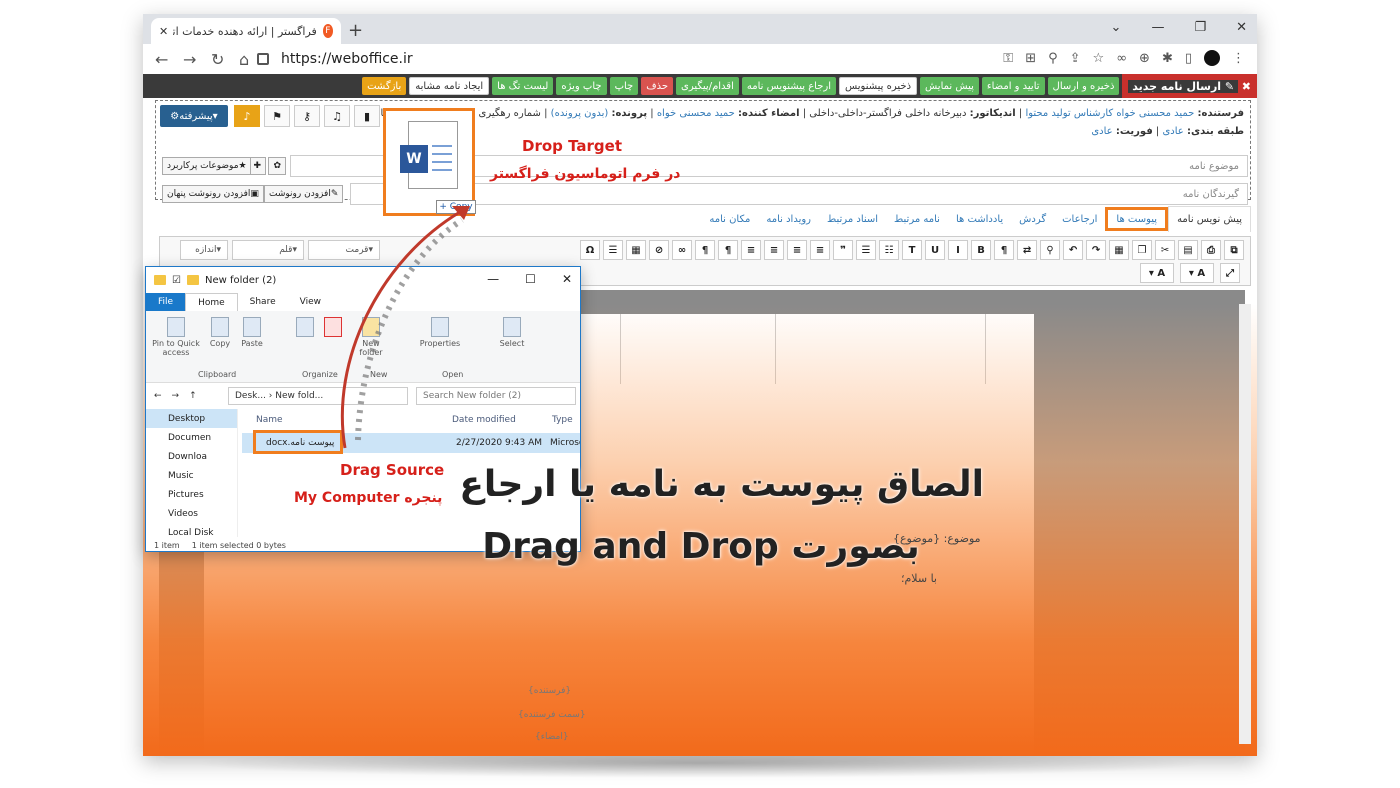 Image resolution: width=1400 pixels, height=788 pixels. Describe the element at coordinates (789, 86) in the screenshot. I see `refer-draft-button: ارجاع پیشنویس نامه` at that location.